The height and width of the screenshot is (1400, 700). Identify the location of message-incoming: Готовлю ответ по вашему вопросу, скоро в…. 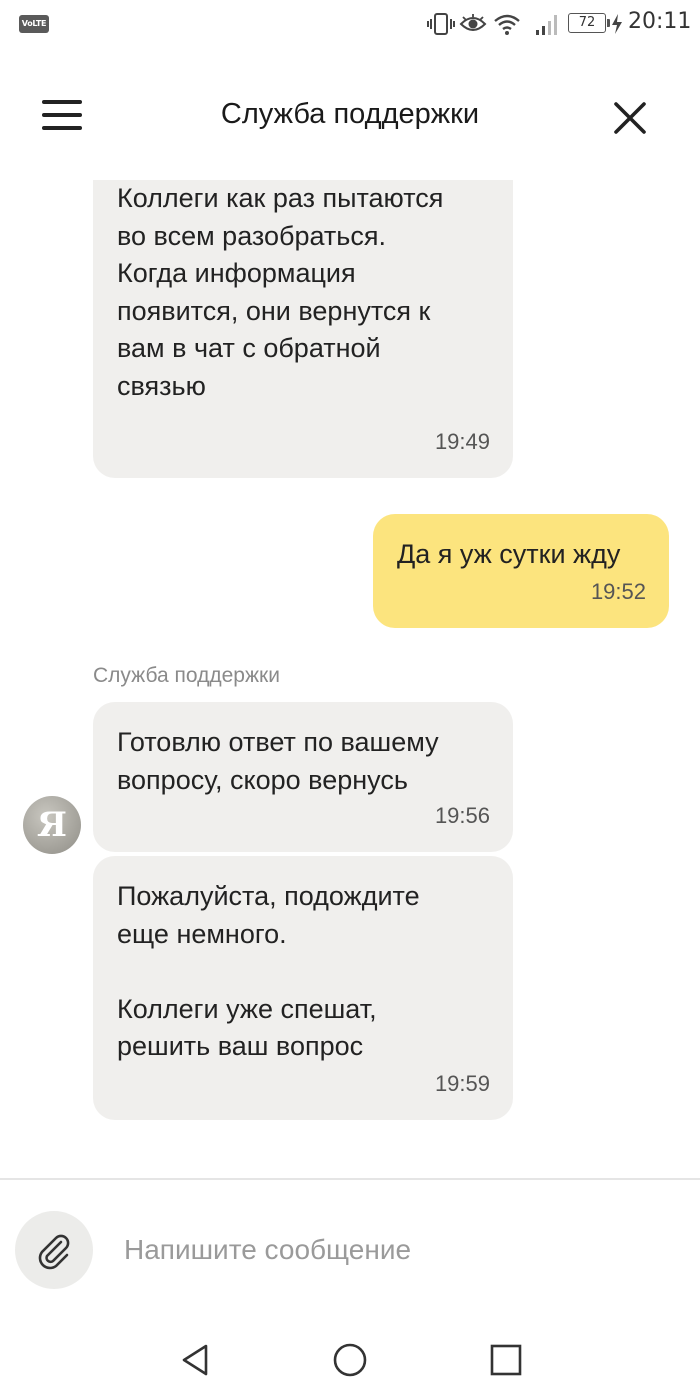
(303, 777).